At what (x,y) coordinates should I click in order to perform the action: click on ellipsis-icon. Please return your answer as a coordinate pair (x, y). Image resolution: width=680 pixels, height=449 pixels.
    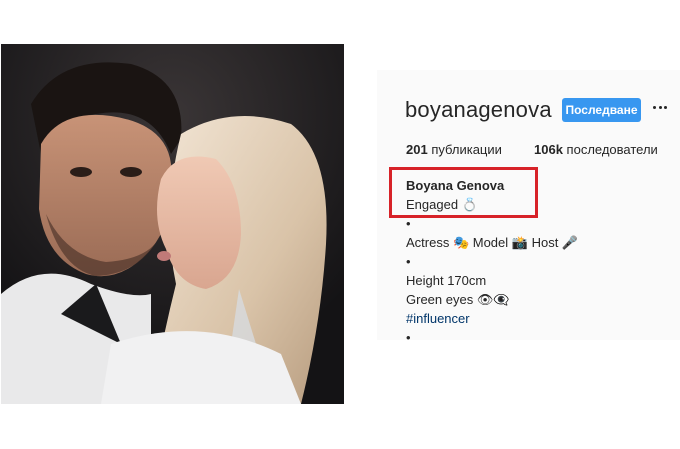
    Looking at the image, I should click on (660, 107).